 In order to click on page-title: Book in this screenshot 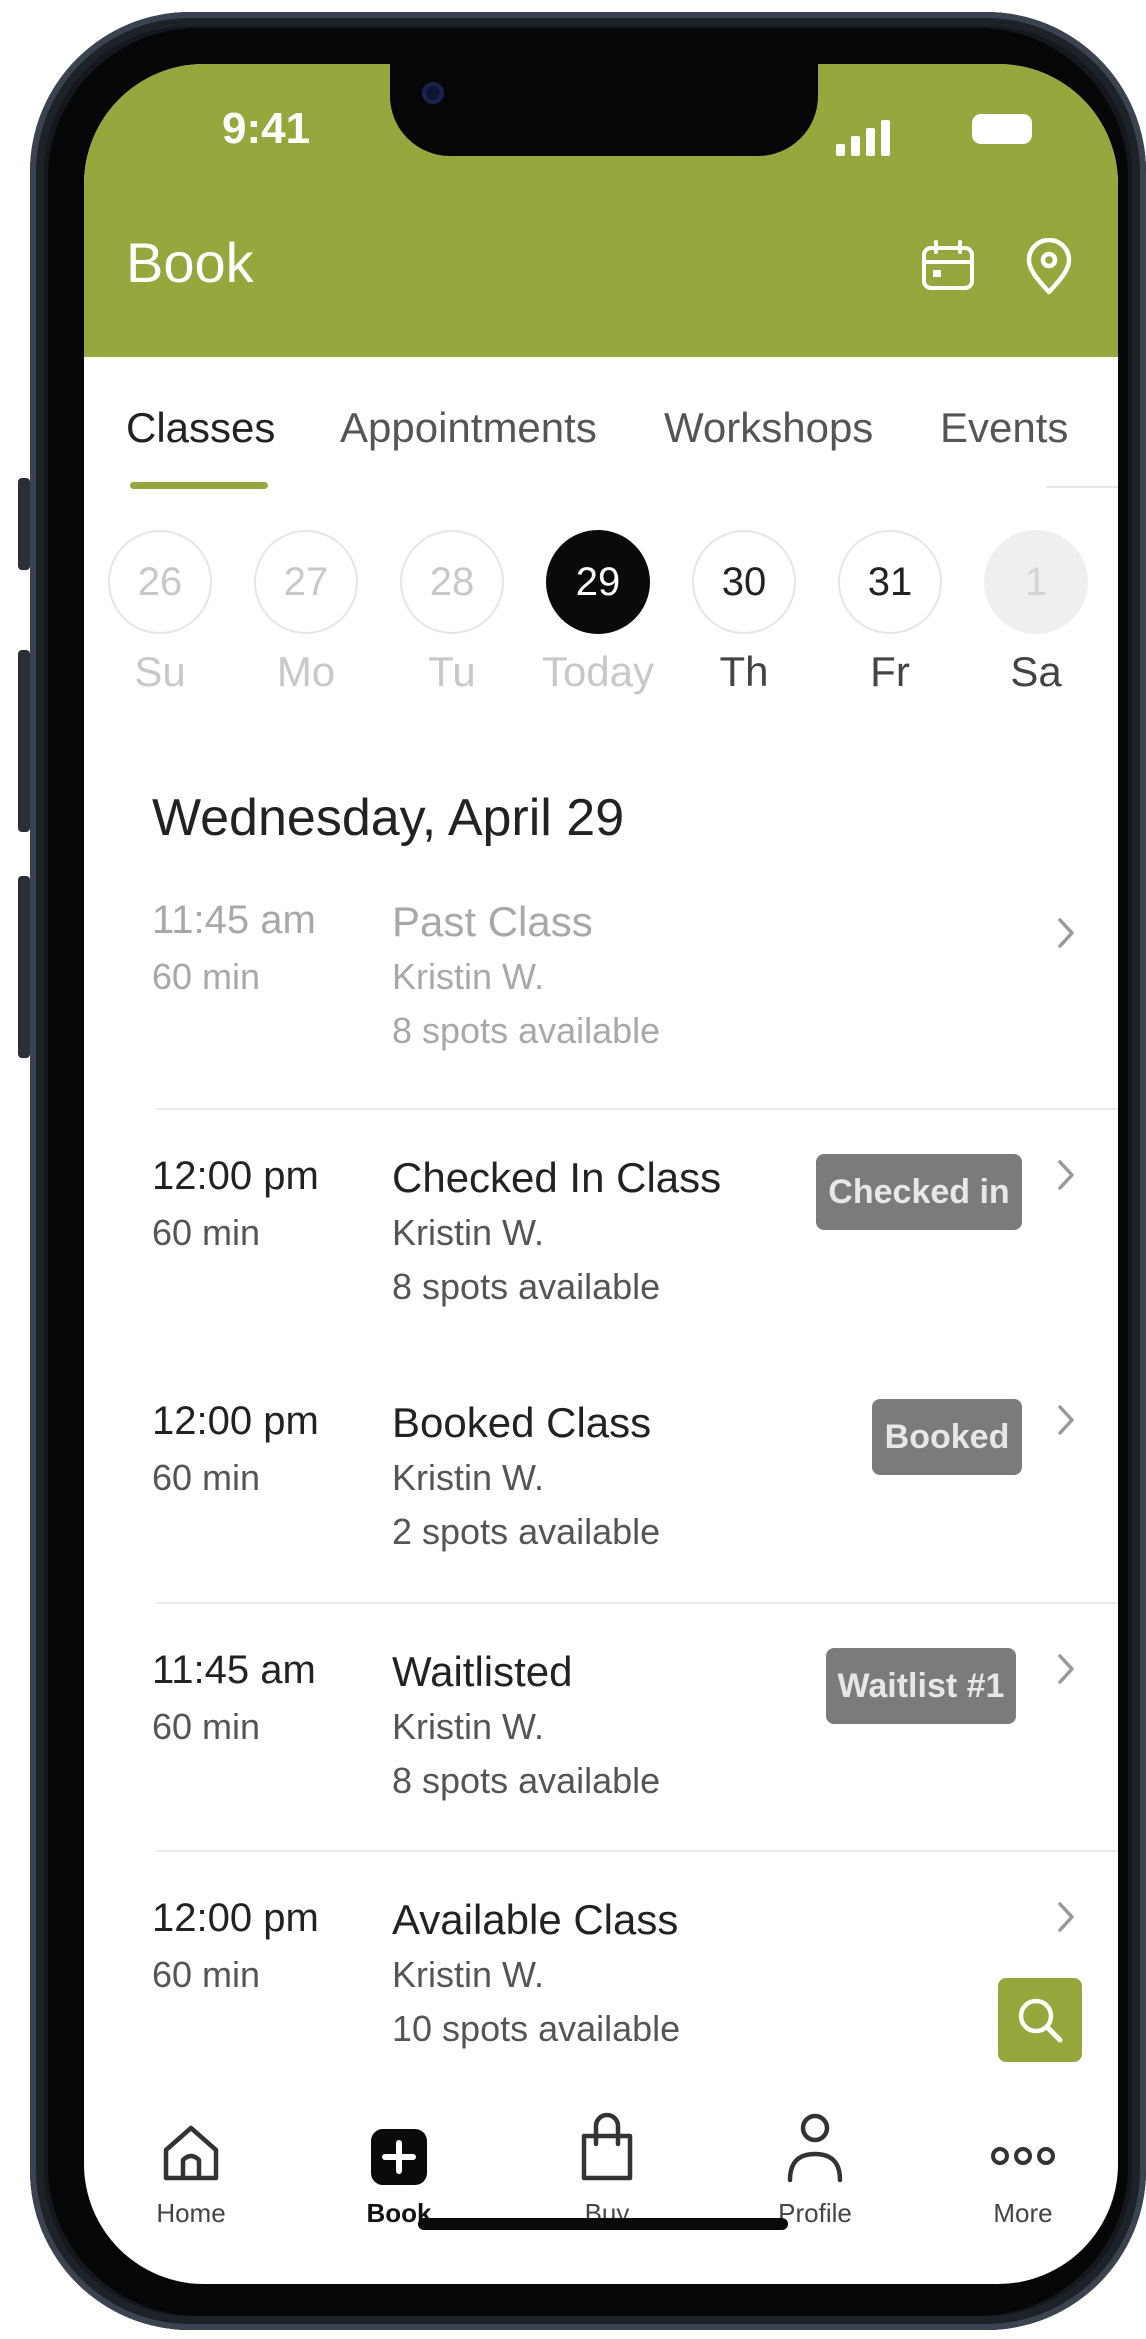, I will do `click(190, 262)`.